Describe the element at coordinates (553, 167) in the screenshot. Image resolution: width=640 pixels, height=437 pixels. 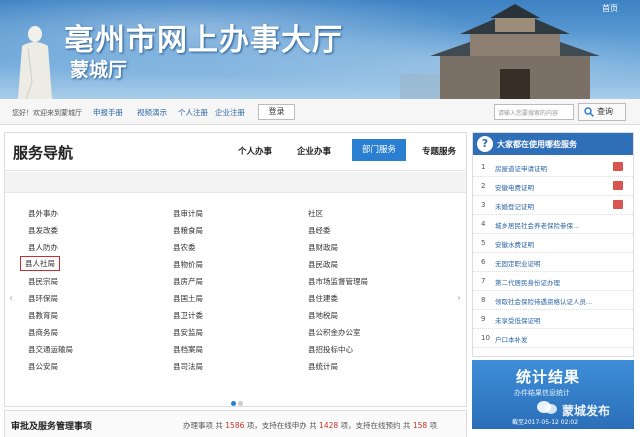
I see `list-item: 1 房屋道证申请证明` at that location.